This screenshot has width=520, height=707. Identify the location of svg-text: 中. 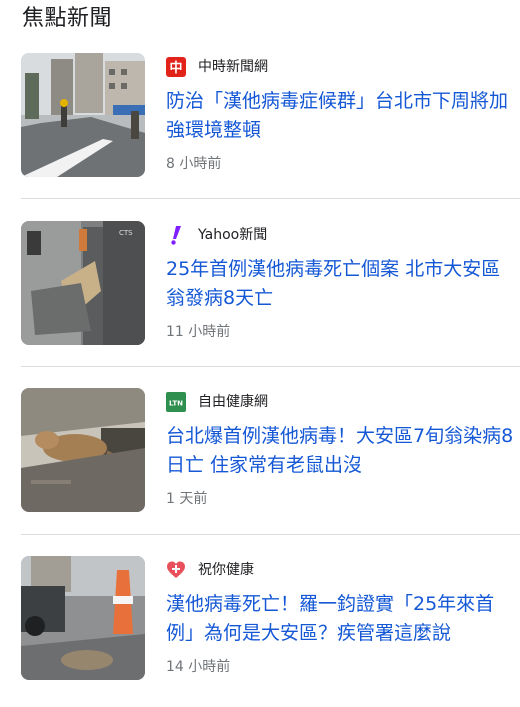
(175, 68).